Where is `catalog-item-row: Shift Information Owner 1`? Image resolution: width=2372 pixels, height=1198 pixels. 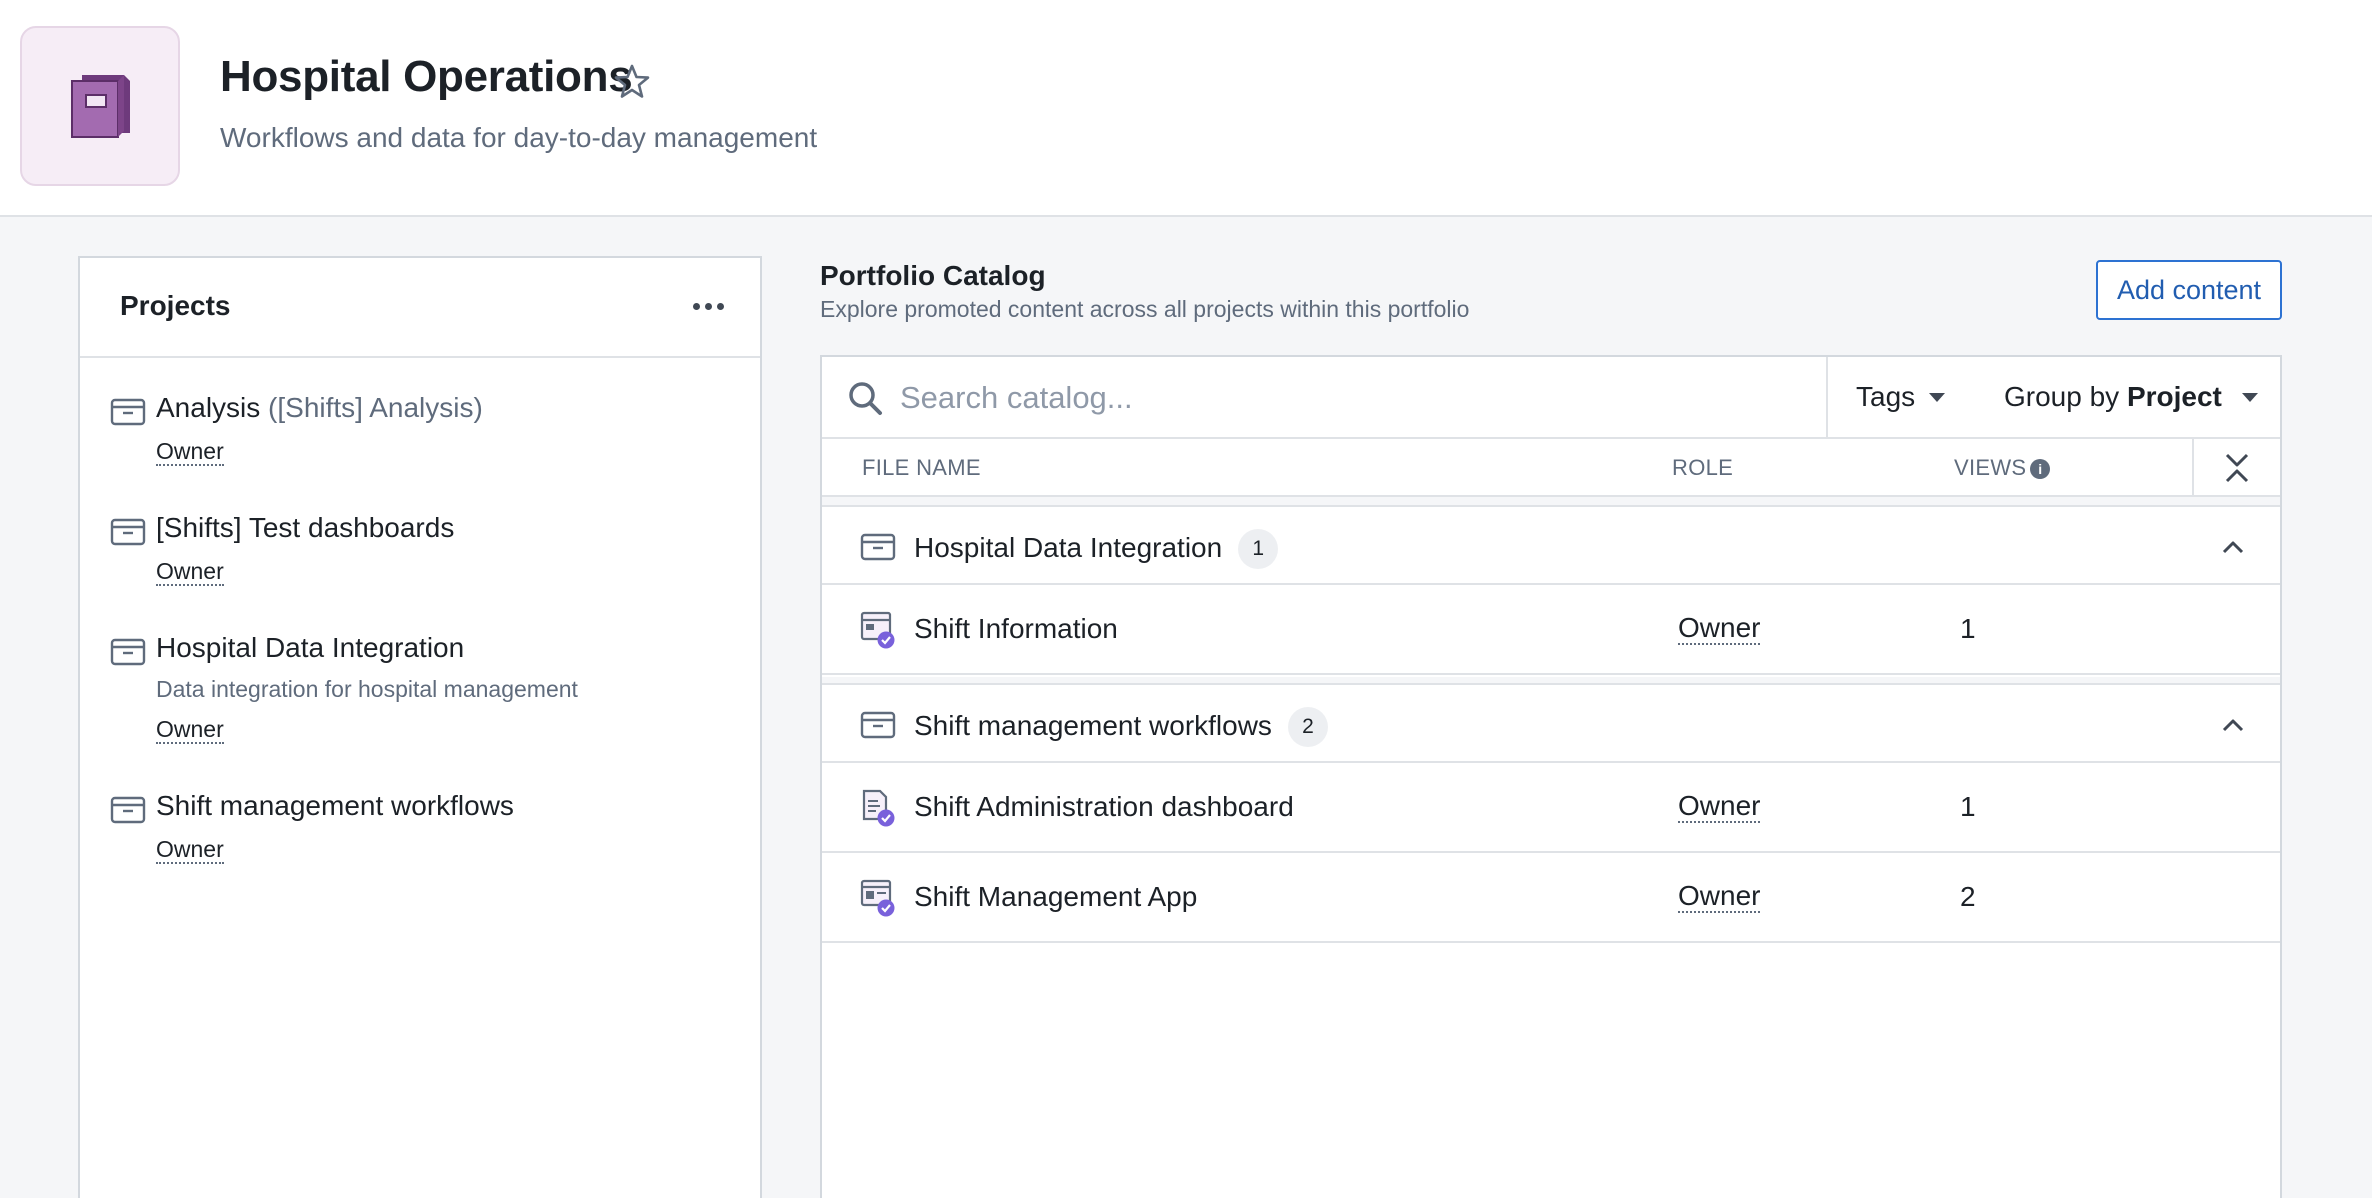 catalog-item-row: Shift Information Owner 1 is located at coordinates (1551, 630).